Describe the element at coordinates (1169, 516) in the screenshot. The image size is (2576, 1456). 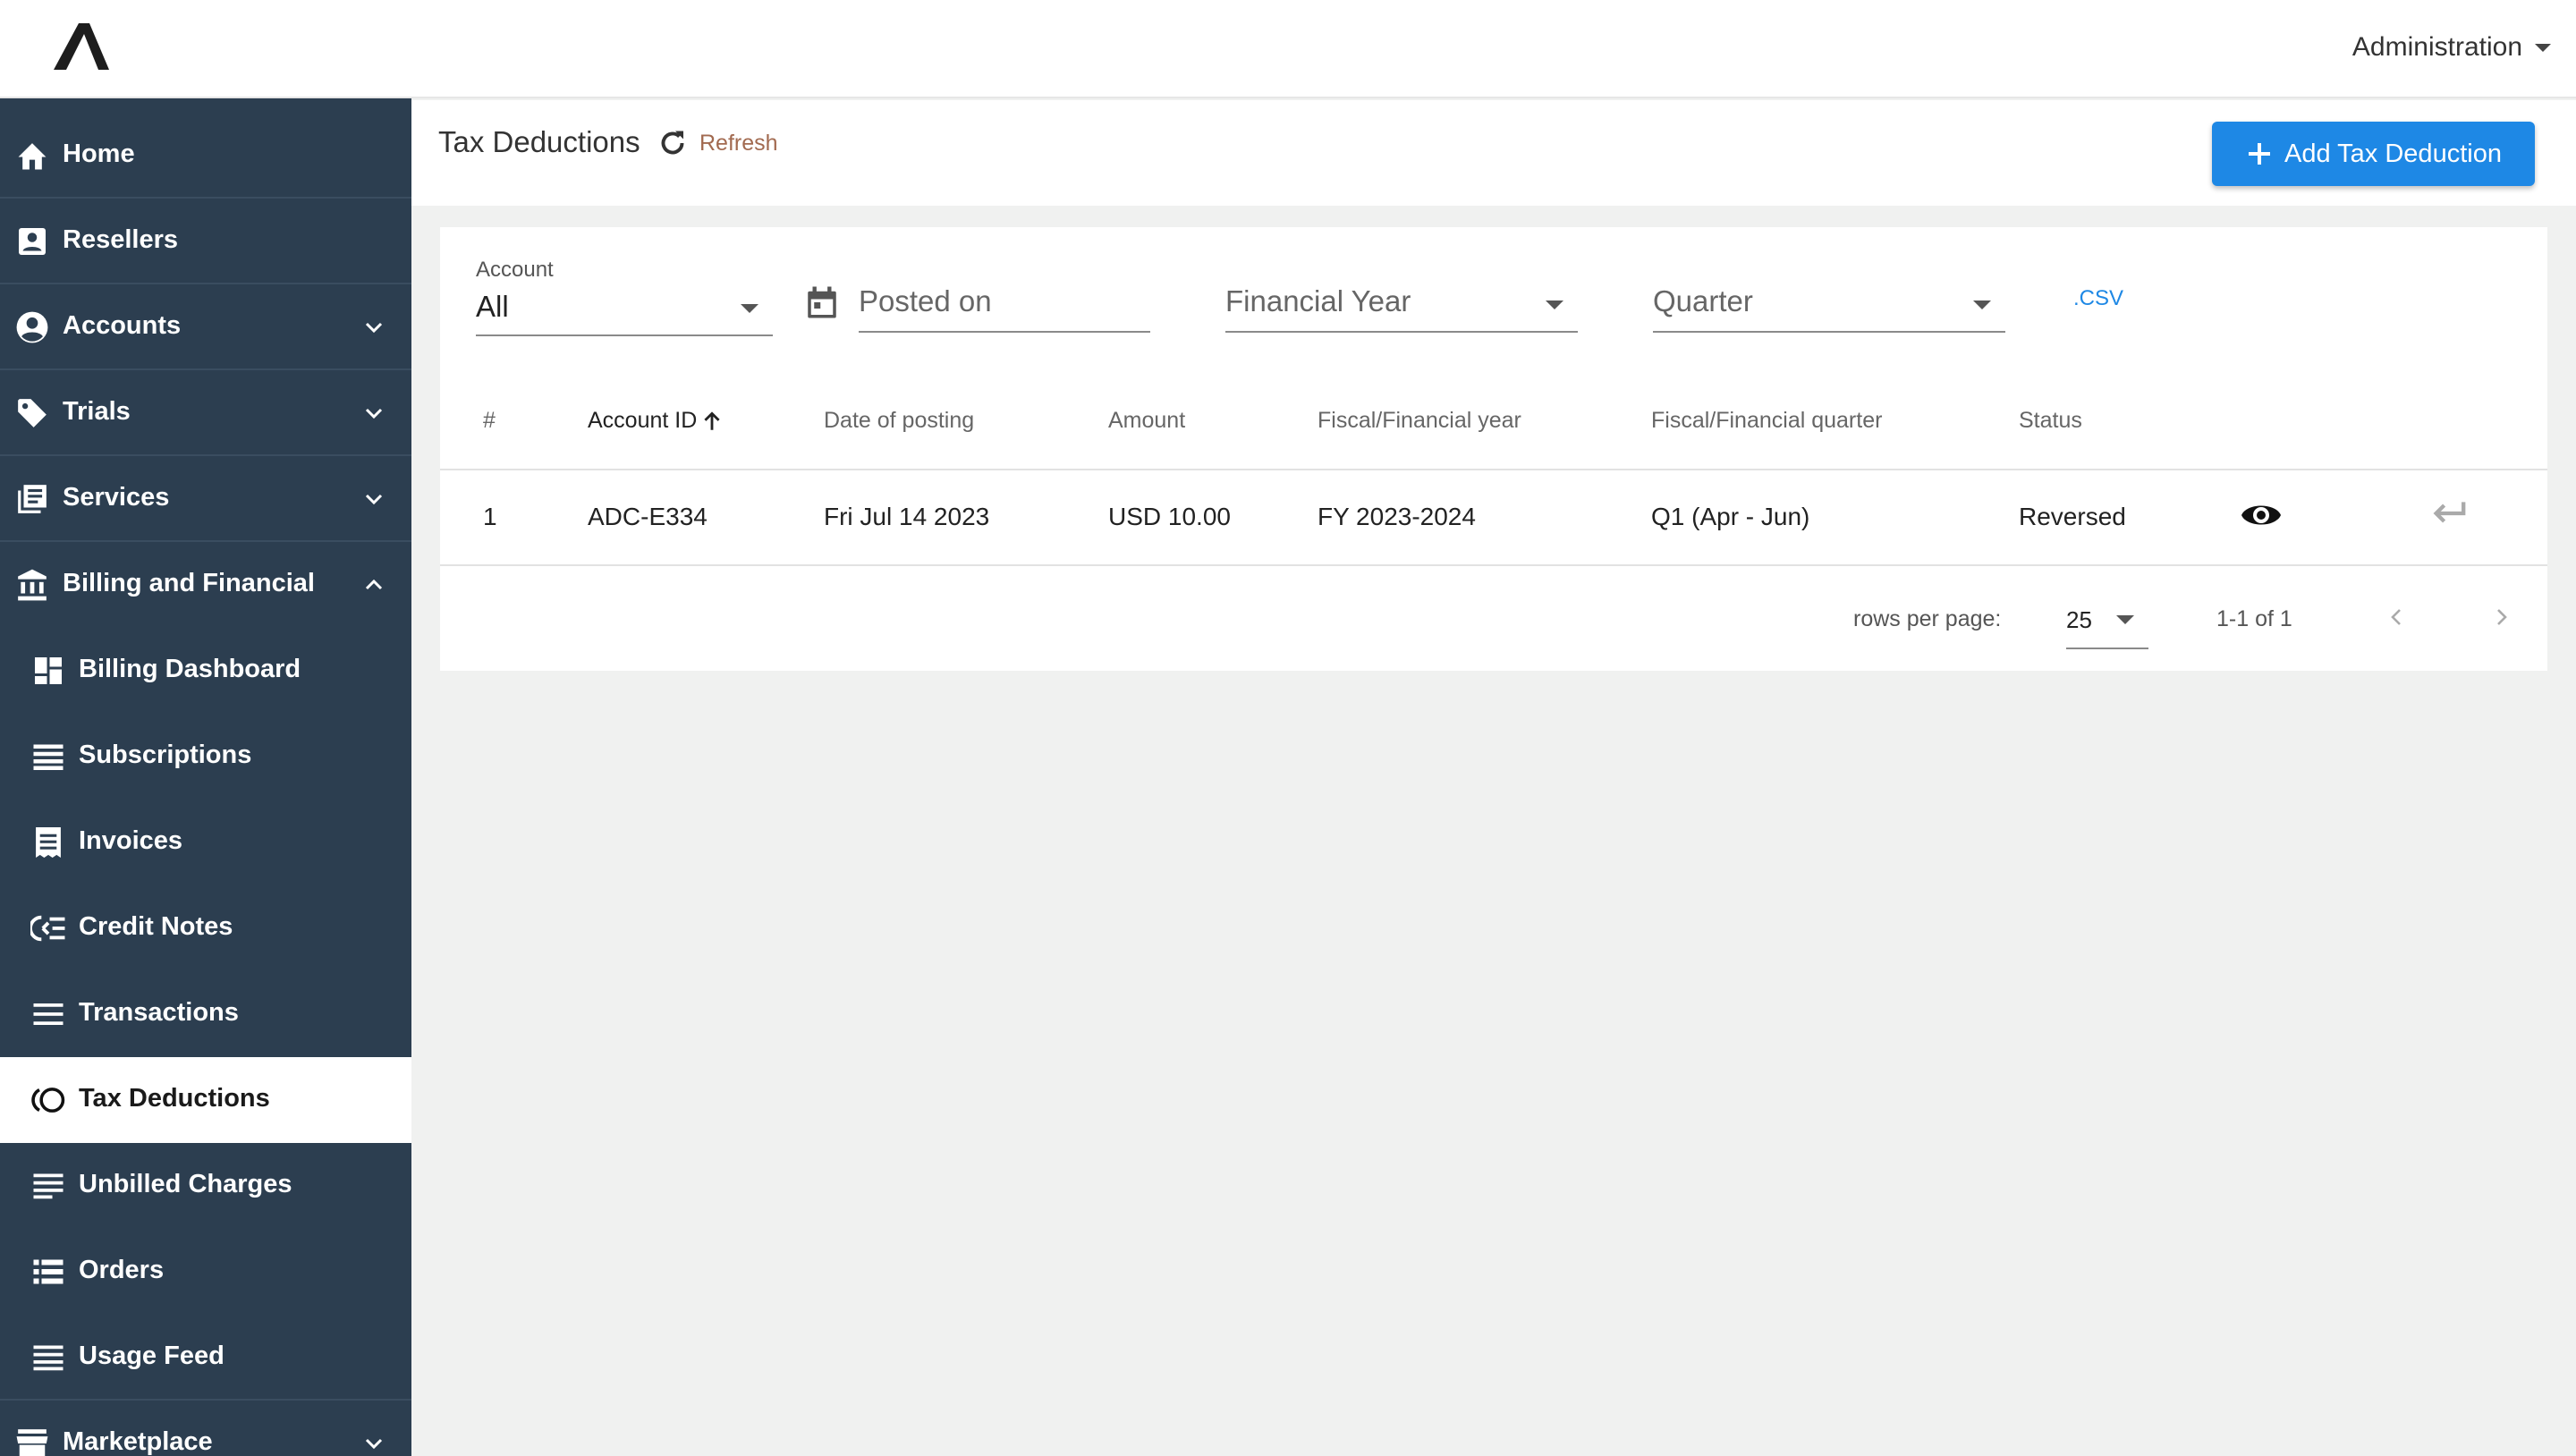
I see `cell-amount: USD 10.00` at that location.